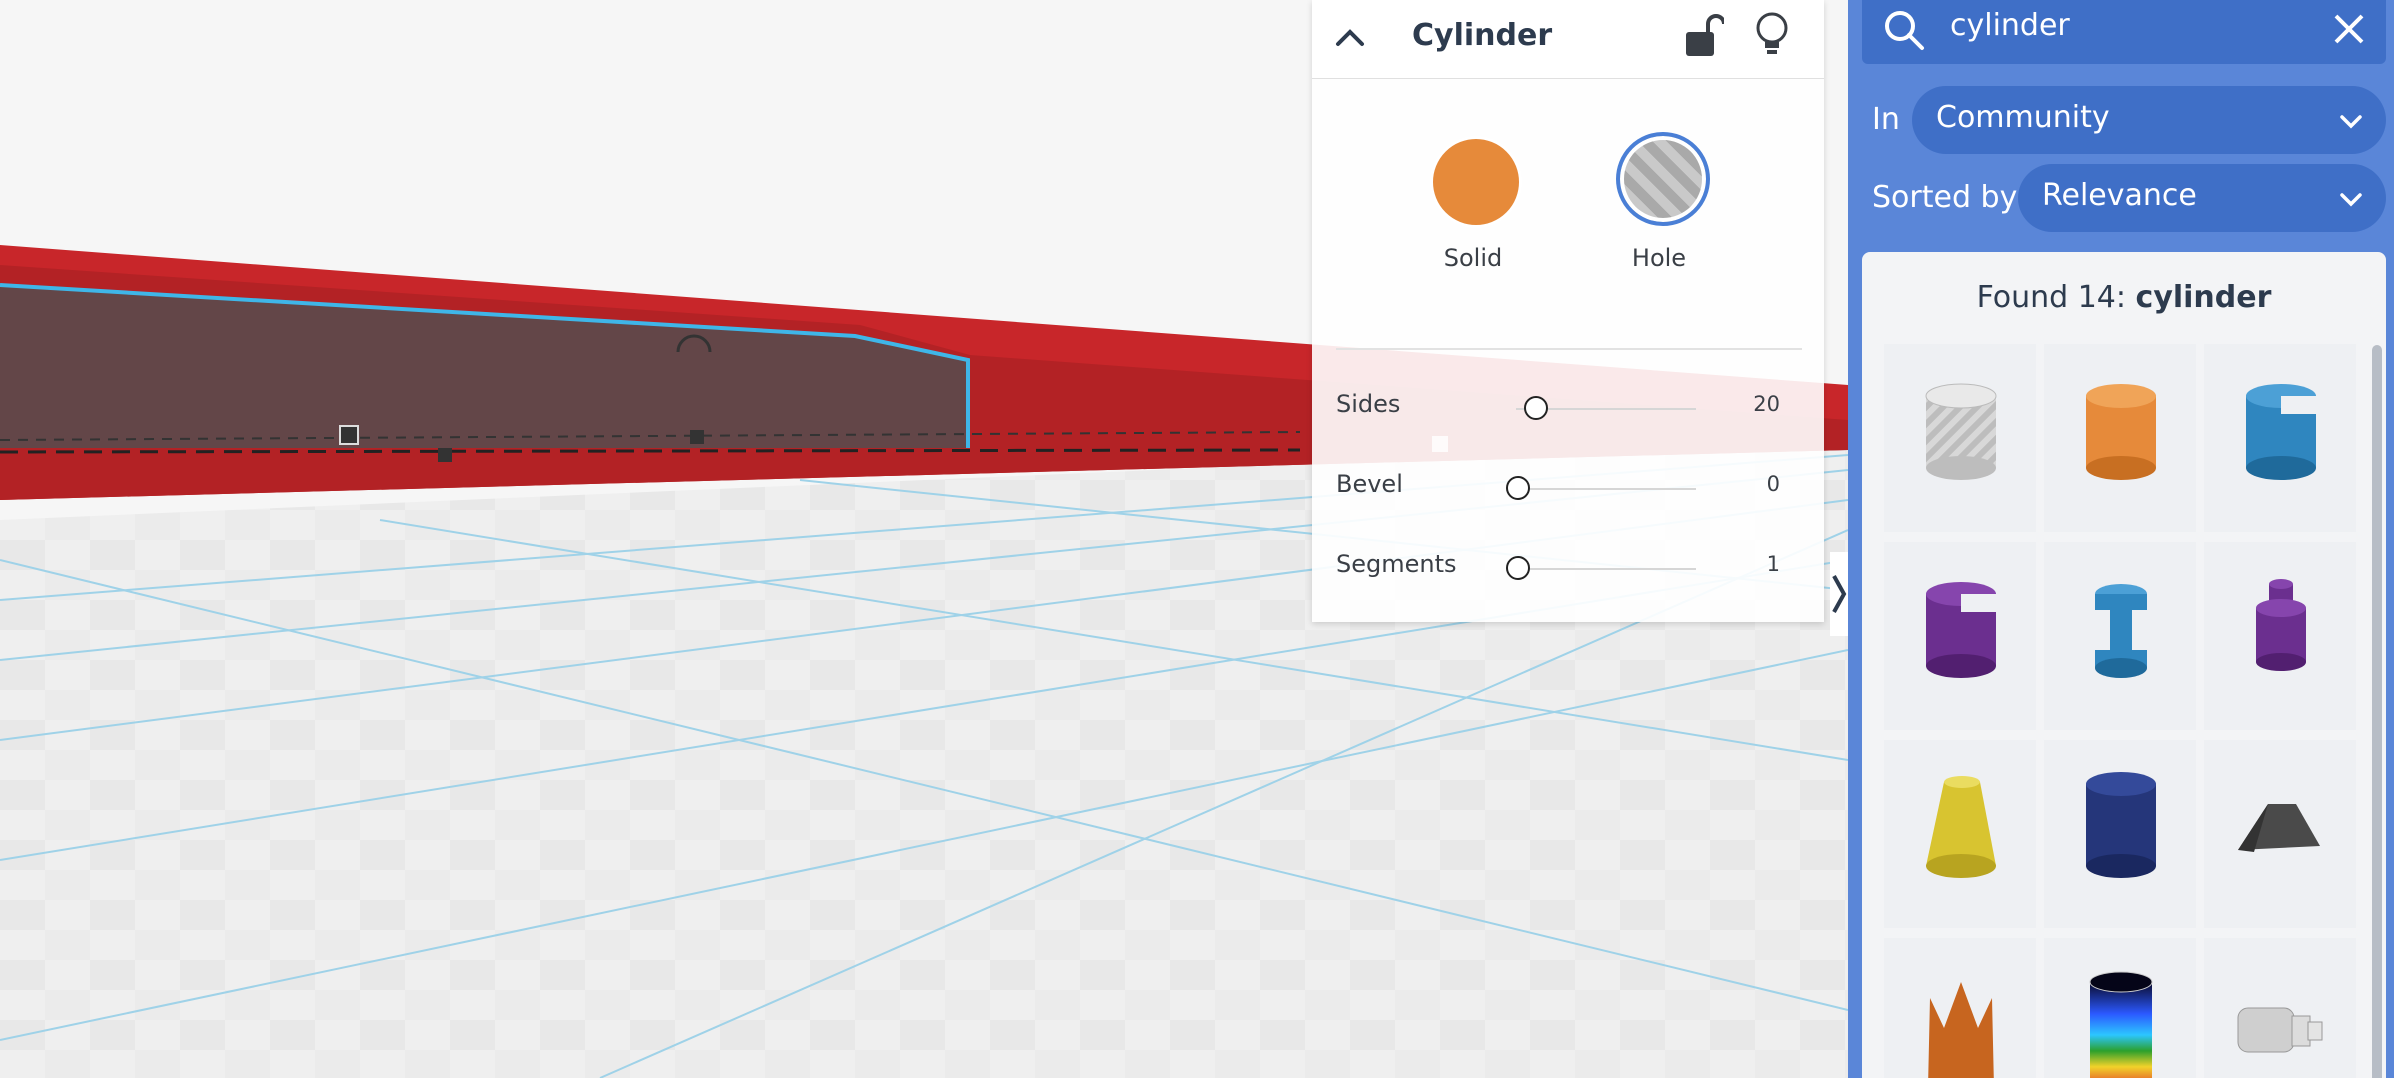 This screenshot has height=1078, width=2394. What do you see at coordinates (2056, 297) in the screenshot?
I see `results-count-prefix: Found 14:` at bounding box center [2056, 297].